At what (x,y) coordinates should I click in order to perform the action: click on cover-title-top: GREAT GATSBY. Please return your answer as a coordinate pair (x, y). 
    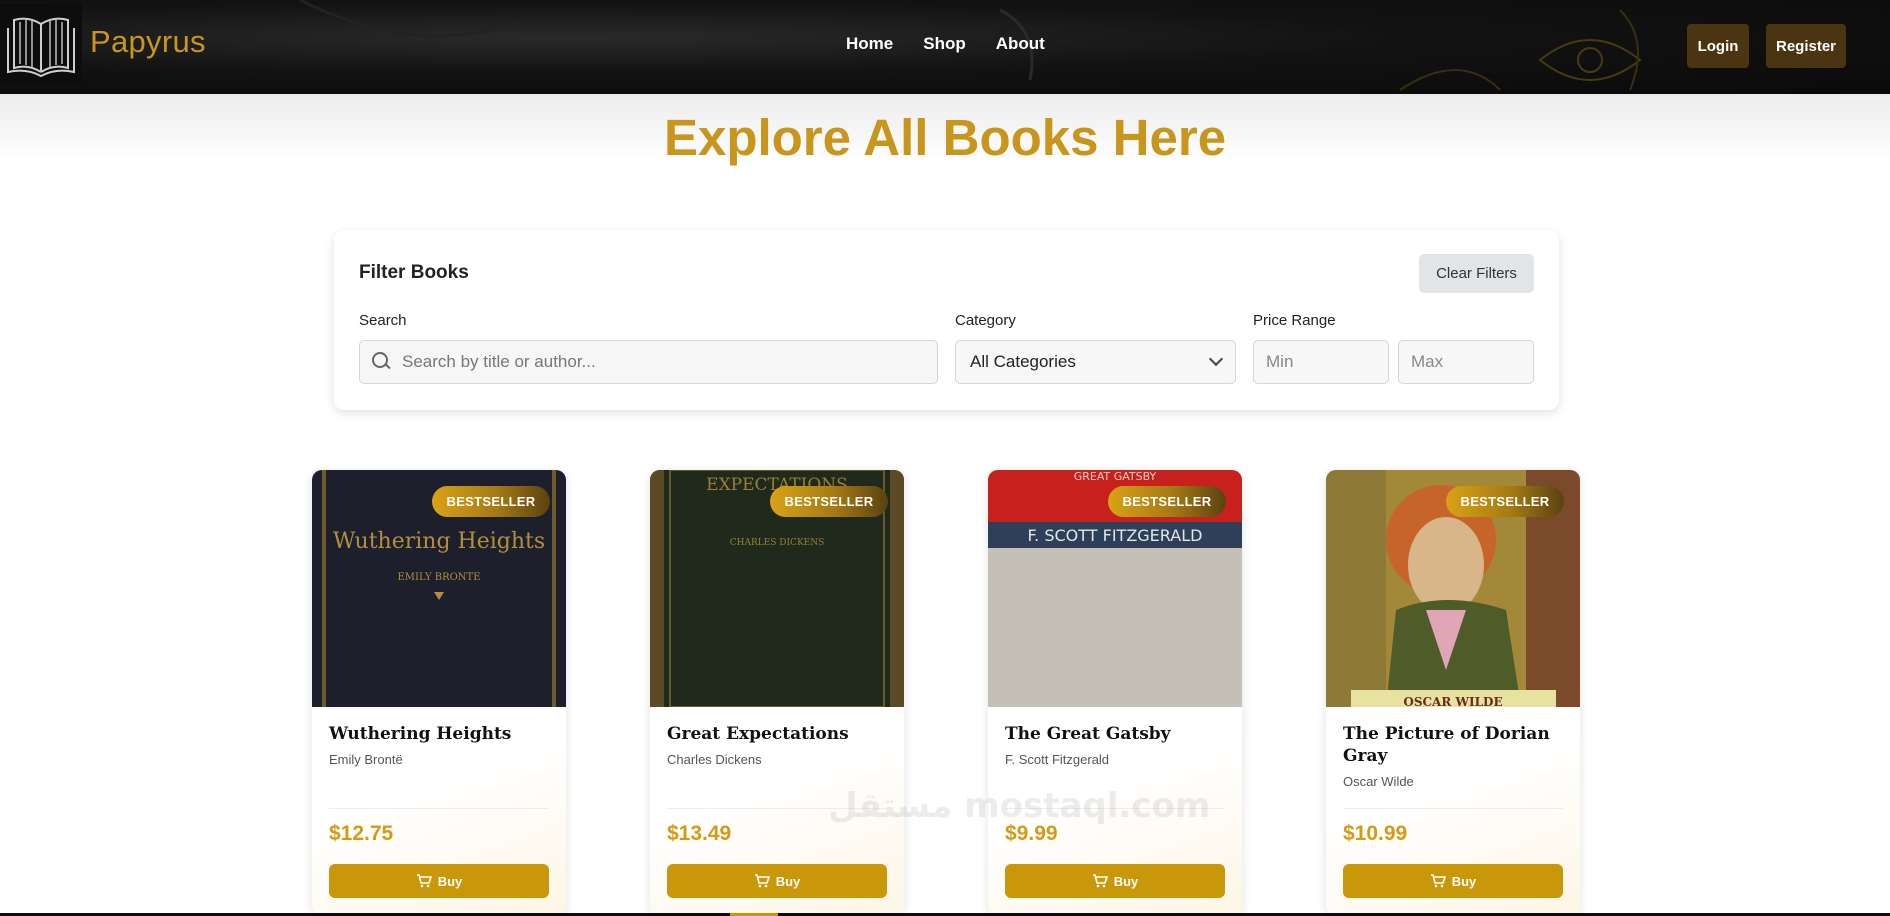
    Looking at the image, I should click on (1115, 476).